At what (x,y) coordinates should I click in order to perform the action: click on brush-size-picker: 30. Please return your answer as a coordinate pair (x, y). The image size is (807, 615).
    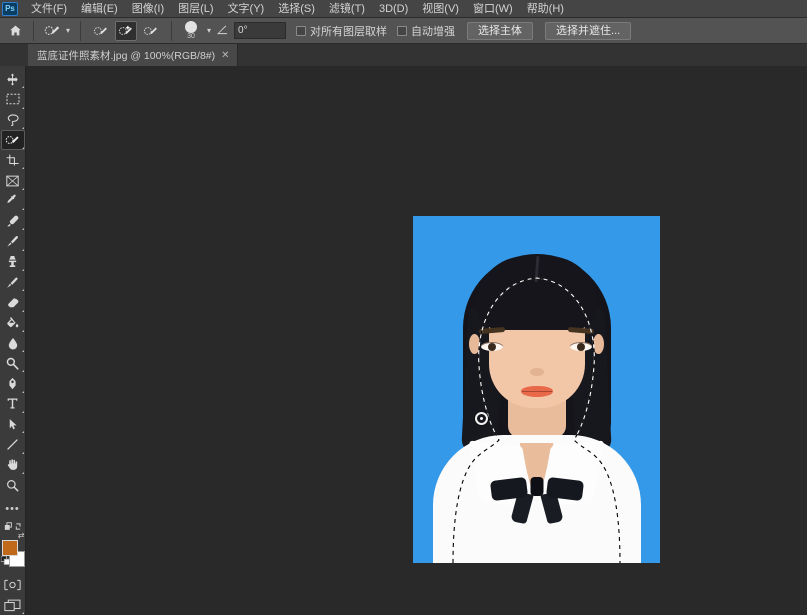
    Looking at the image, I should click on (191, 31).